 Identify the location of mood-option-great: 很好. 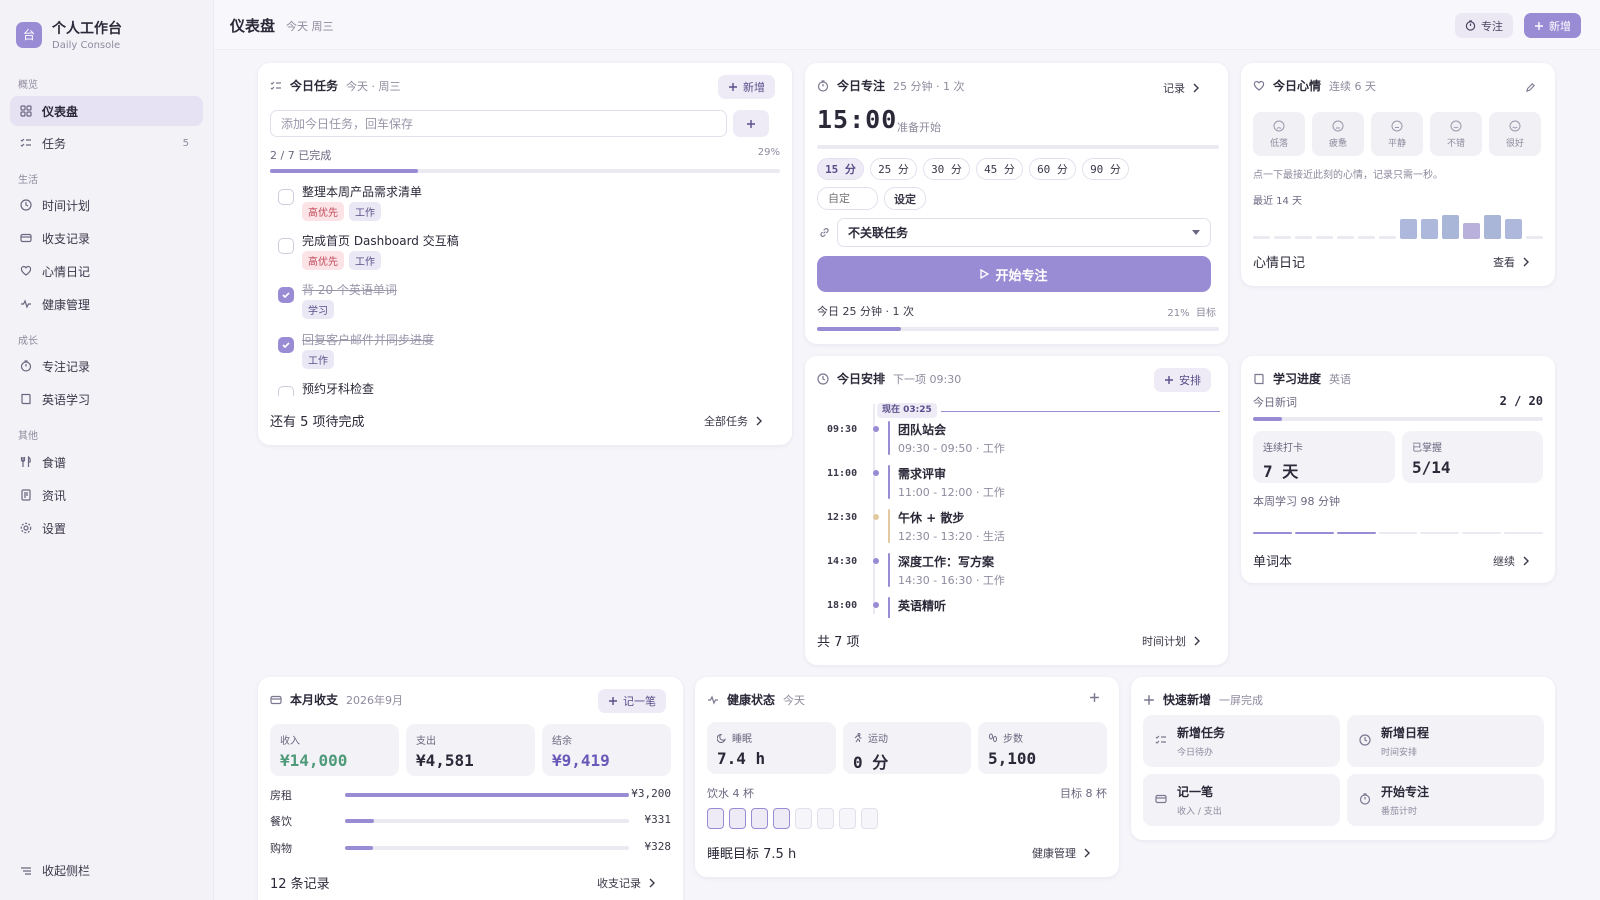
(1515, 134).